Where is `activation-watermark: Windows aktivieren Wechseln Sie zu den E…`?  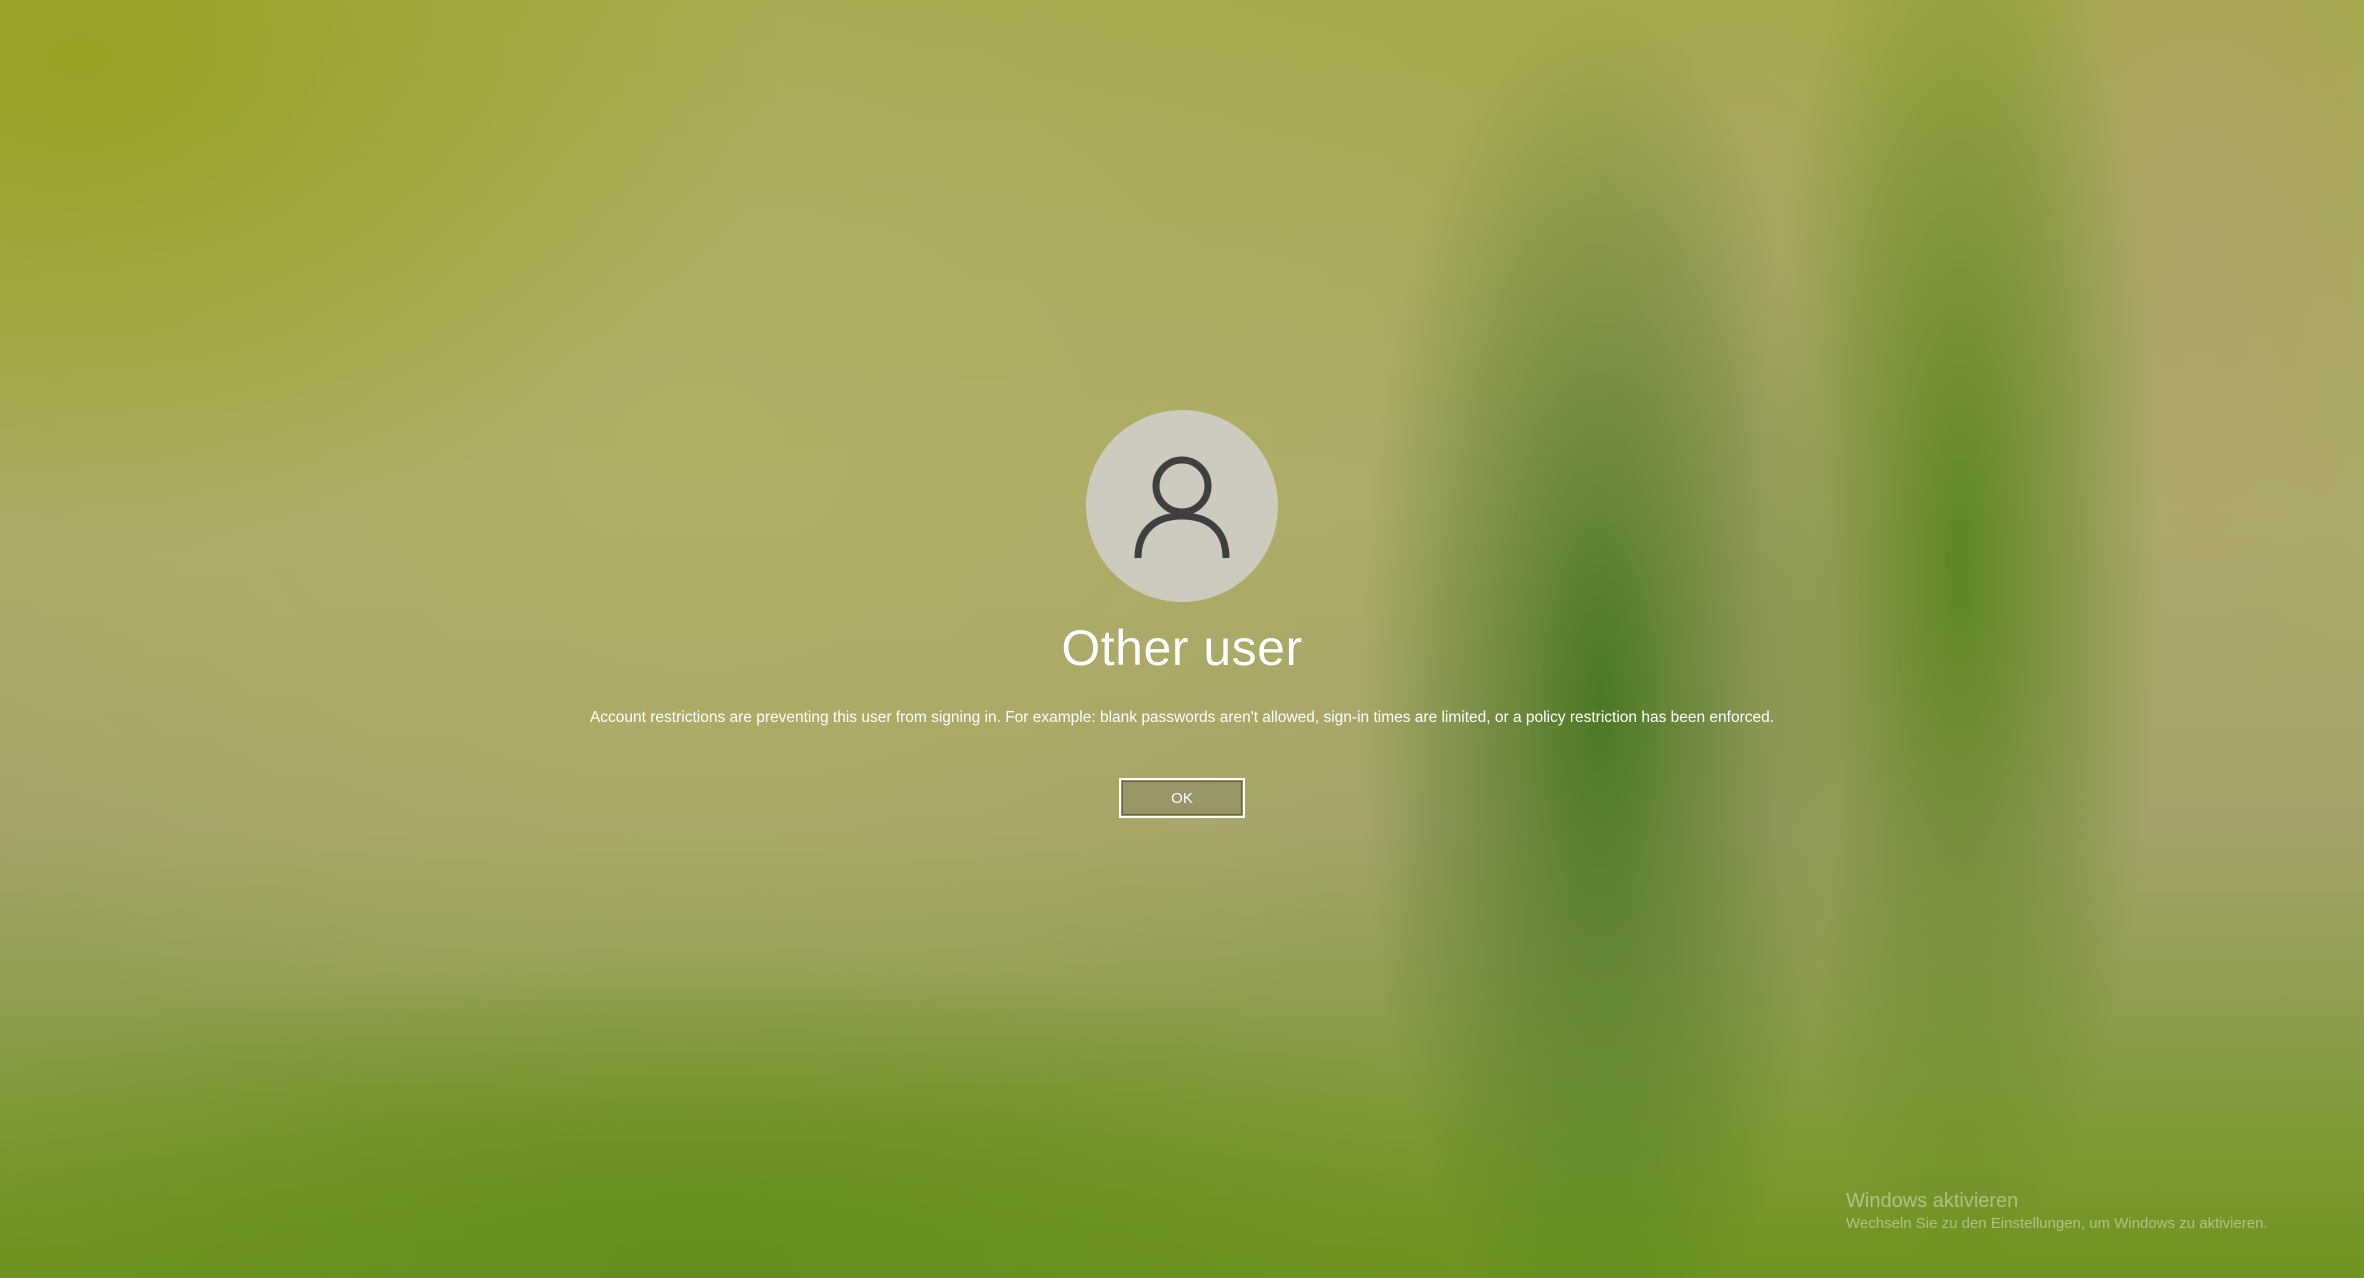 activation-watermark: Windows aktivieren Wechseln Sie zu den E… is located at coordinates (2057, 1211).